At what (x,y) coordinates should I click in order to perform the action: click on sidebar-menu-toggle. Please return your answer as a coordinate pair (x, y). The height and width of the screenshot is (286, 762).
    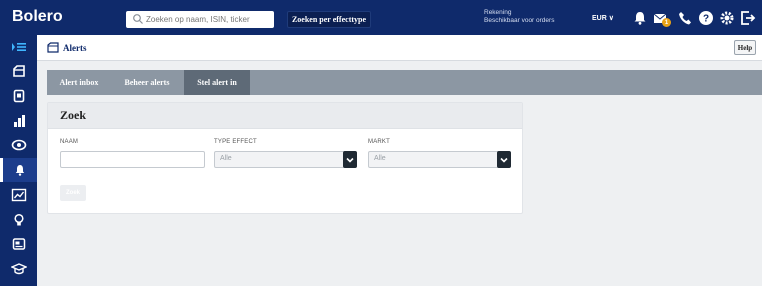
    Looking at the image, I should click on (18, 47).